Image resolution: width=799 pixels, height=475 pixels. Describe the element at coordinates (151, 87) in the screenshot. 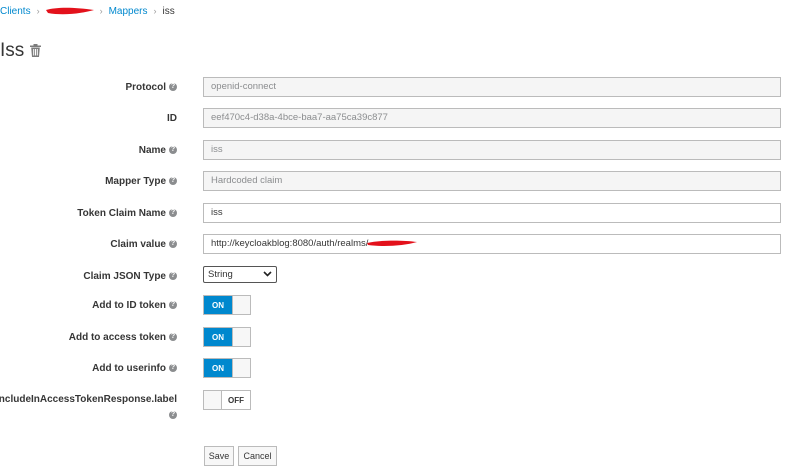

I see `protocol-label: Protocol?` at that location.